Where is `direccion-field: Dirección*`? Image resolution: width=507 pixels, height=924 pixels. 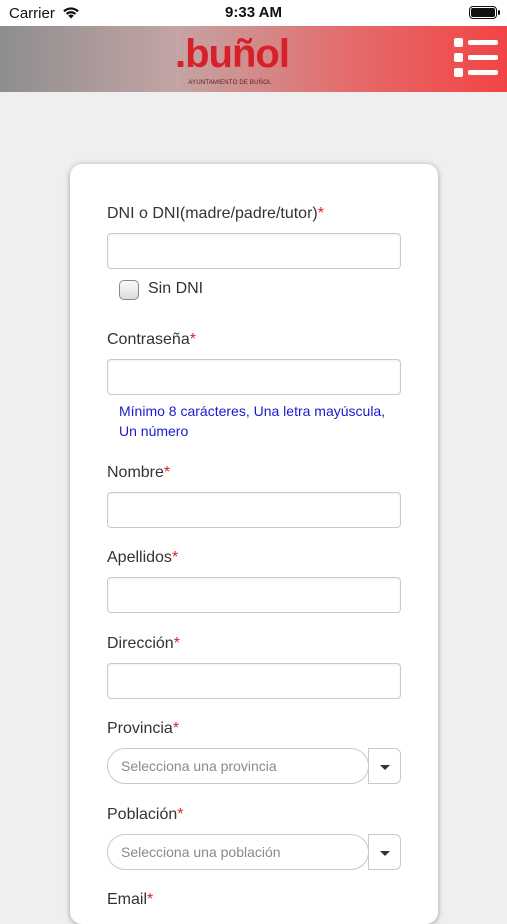 direccion-field: Dirección* is located at coordinates (254, 666).